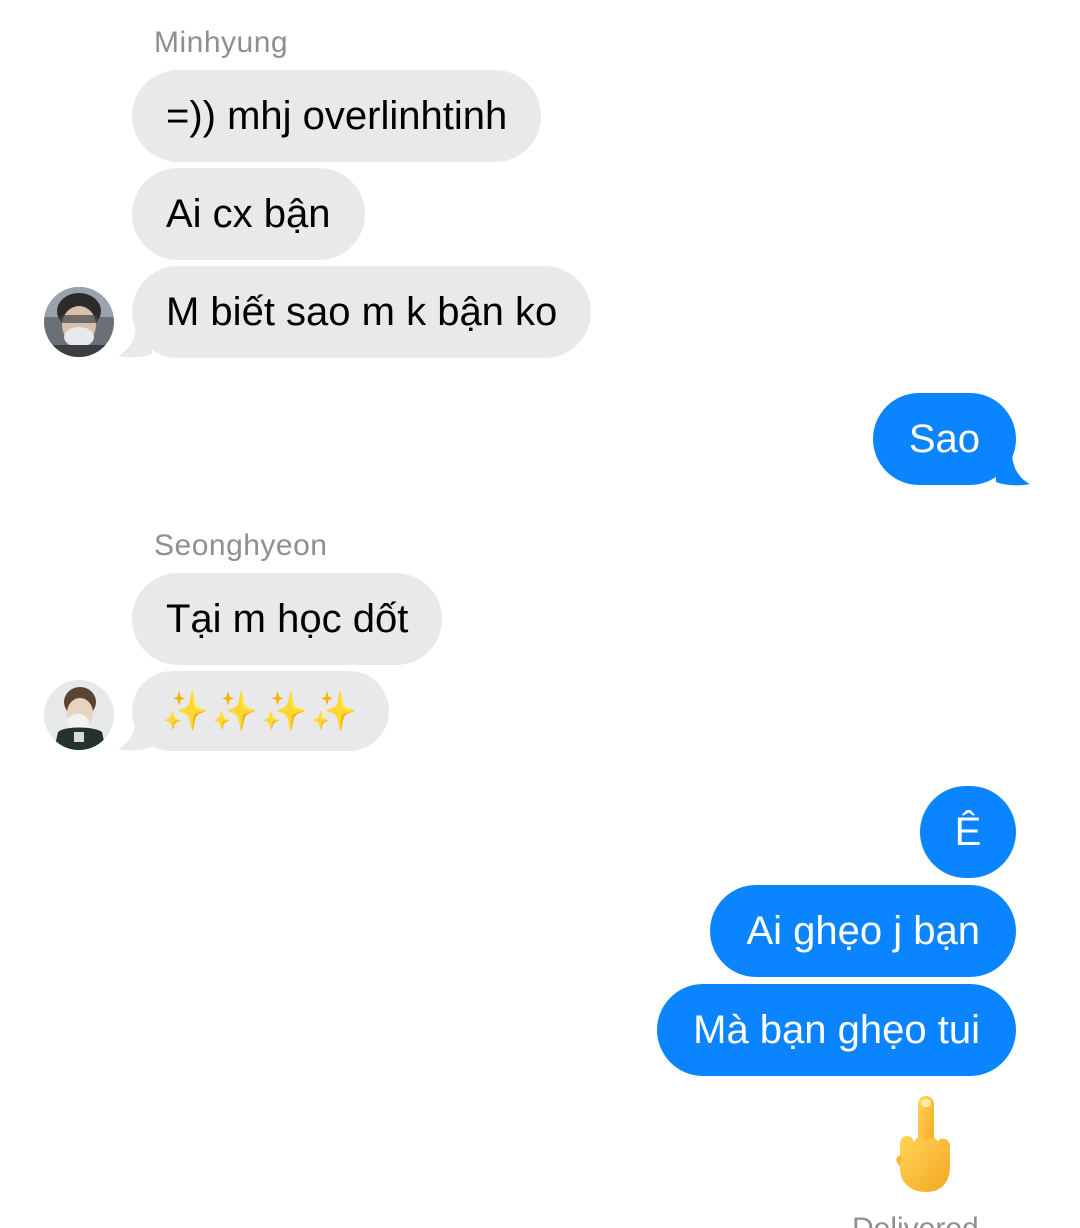 This screenshot has height=1228, width=1080. I want to click on message-text: Ai cx bận, so click(248, 214).